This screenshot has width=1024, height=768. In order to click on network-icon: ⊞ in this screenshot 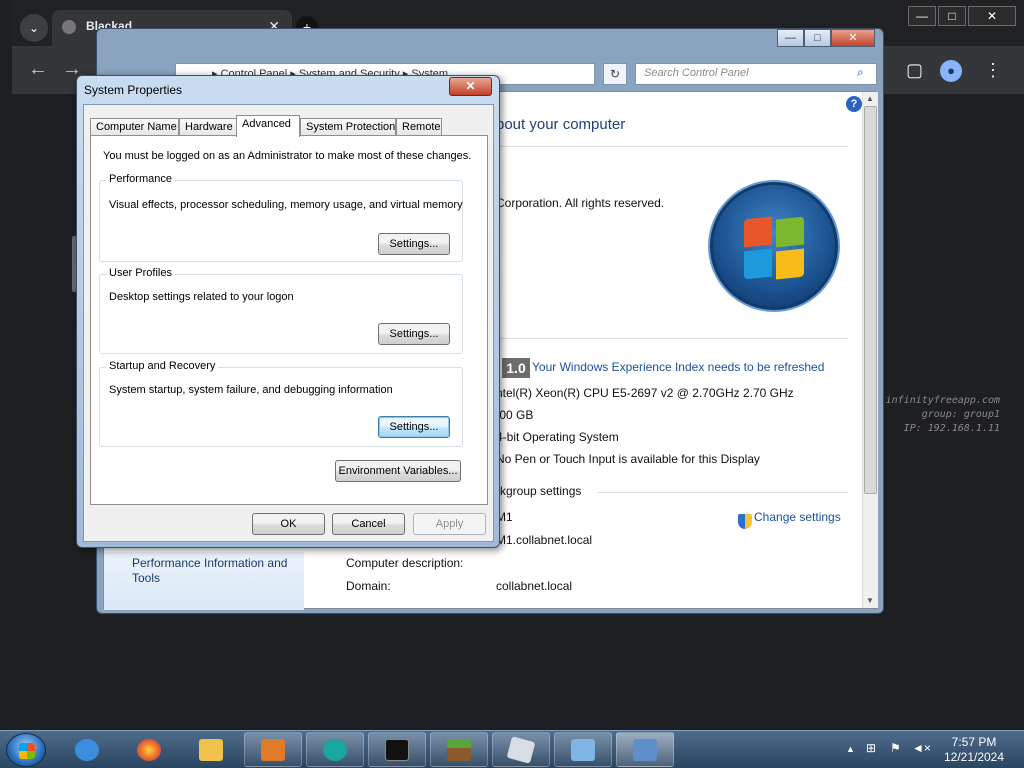, I will do `click(871, 748)`.